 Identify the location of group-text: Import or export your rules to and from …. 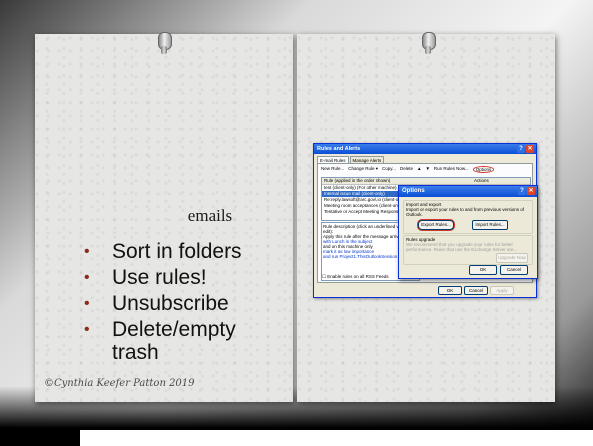
(465, 212).